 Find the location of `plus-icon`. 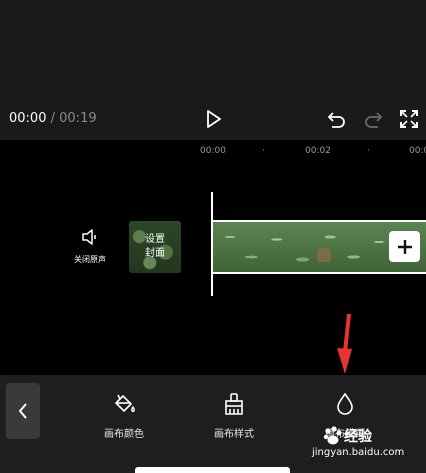

plus-icon is located at coordinates (404, 246).